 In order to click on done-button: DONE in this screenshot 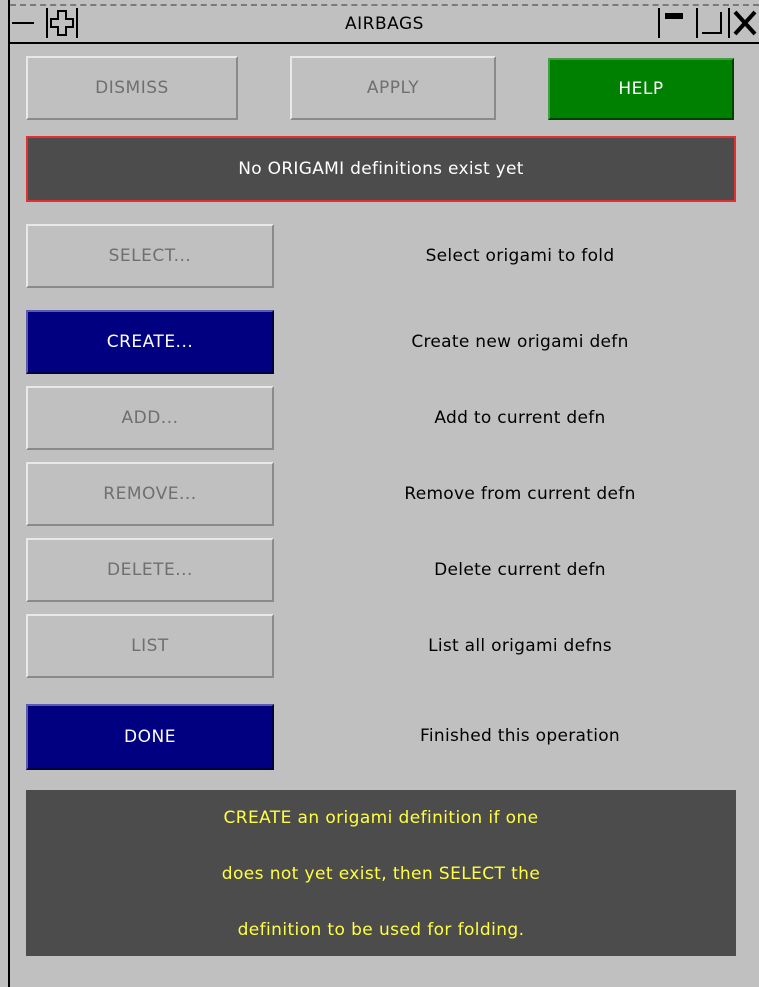, I will do `click(150, 737)`.